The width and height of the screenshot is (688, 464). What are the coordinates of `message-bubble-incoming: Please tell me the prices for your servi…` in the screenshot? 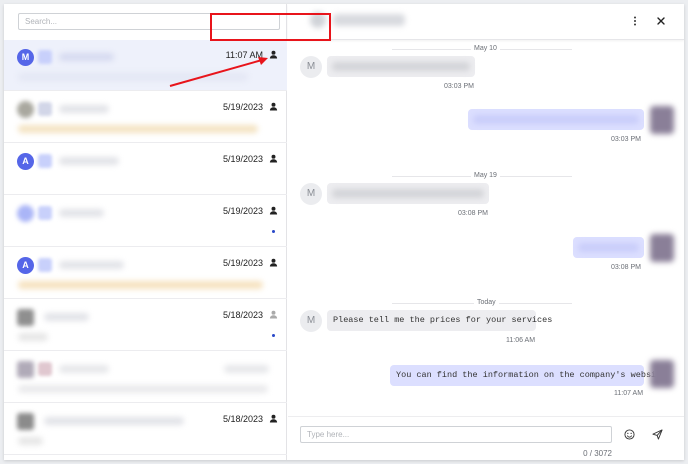 It's located at (440, 320).